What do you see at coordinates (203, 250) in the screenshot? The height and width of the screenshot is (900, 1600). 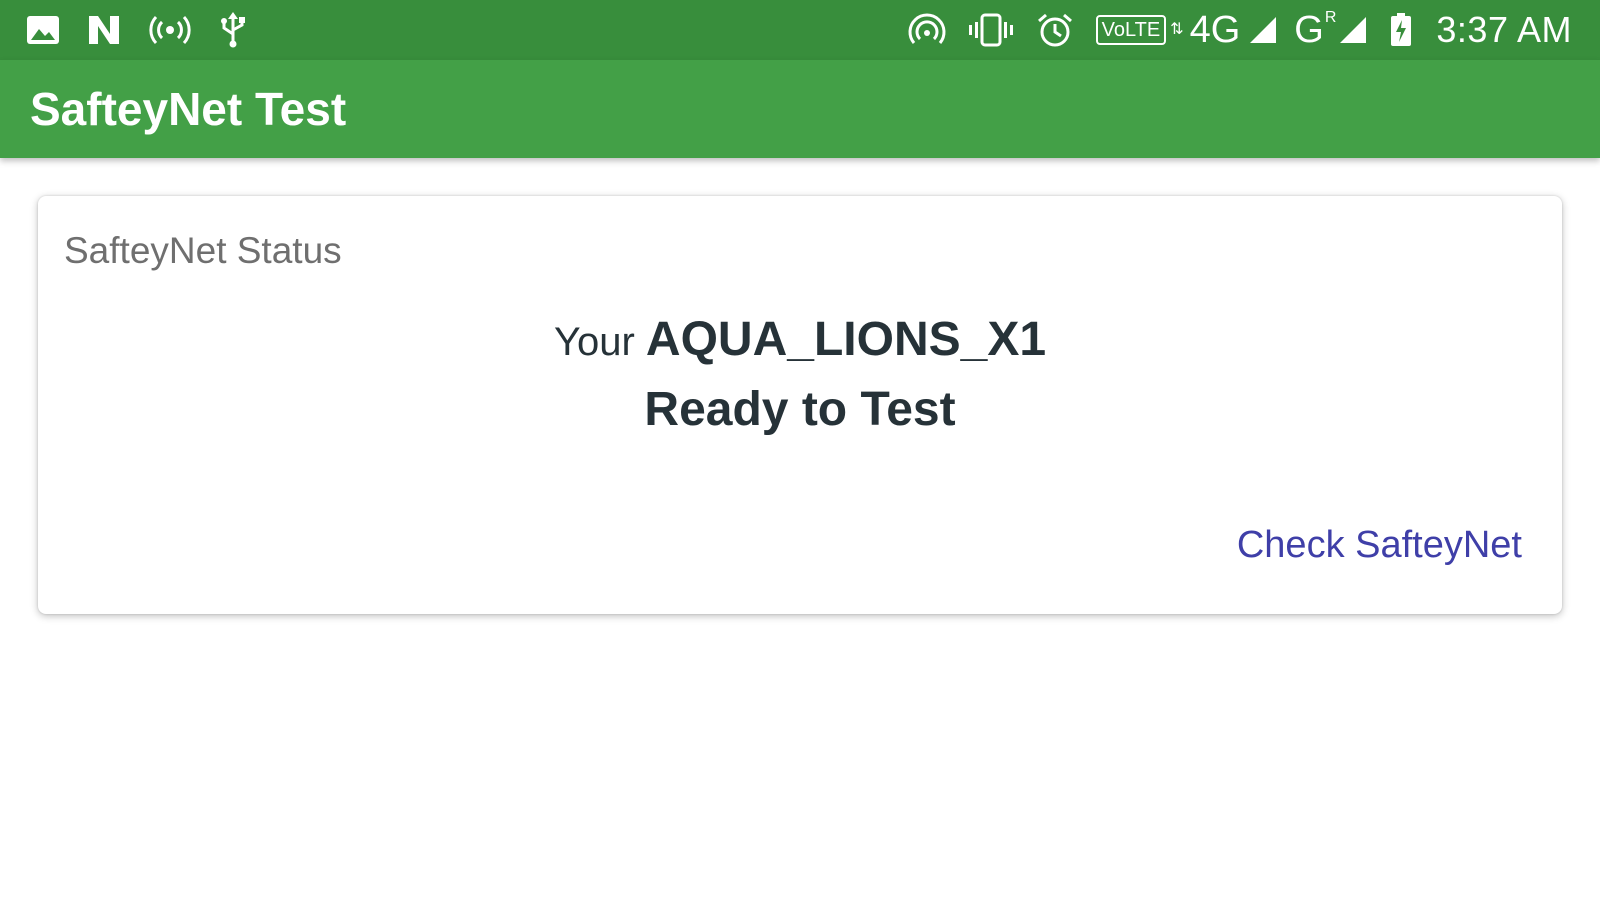 I see `card-title: SafteyNet Status` at bounding box center [203, 250].